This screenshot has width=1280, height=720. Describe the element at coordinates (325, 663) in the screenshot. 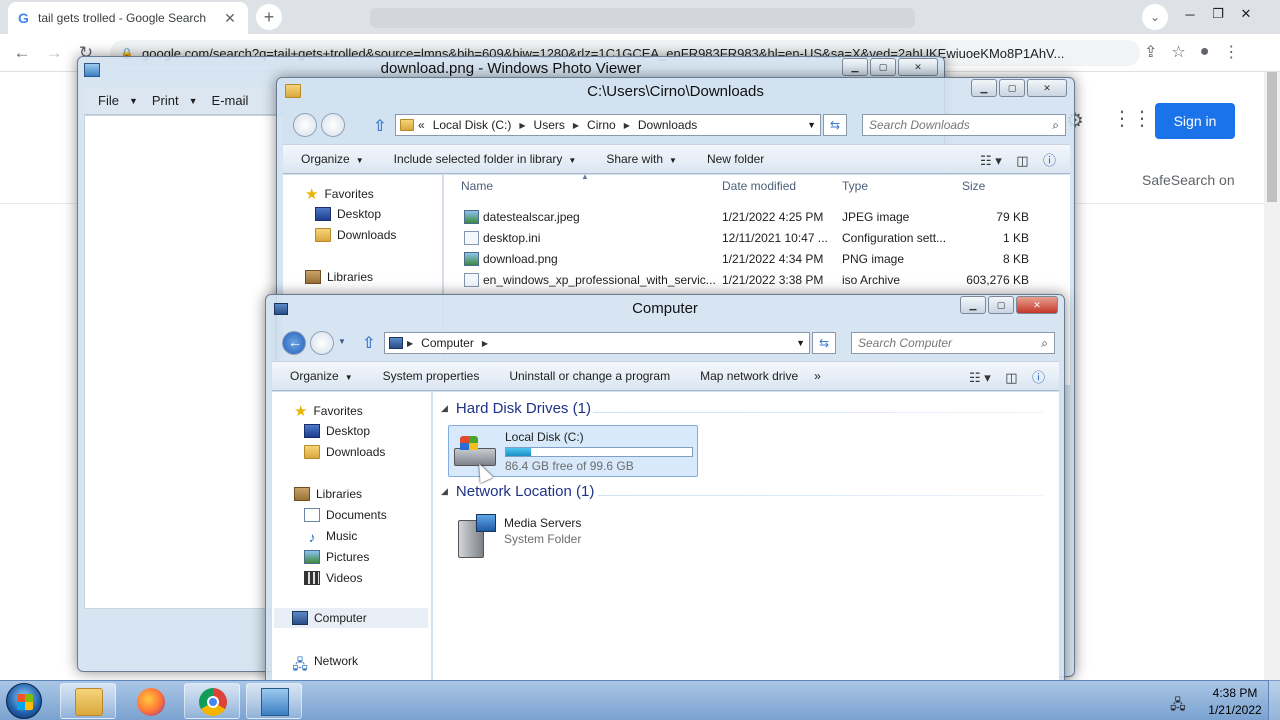

I see `pc-nav-network: 🖧 Network` at that location.